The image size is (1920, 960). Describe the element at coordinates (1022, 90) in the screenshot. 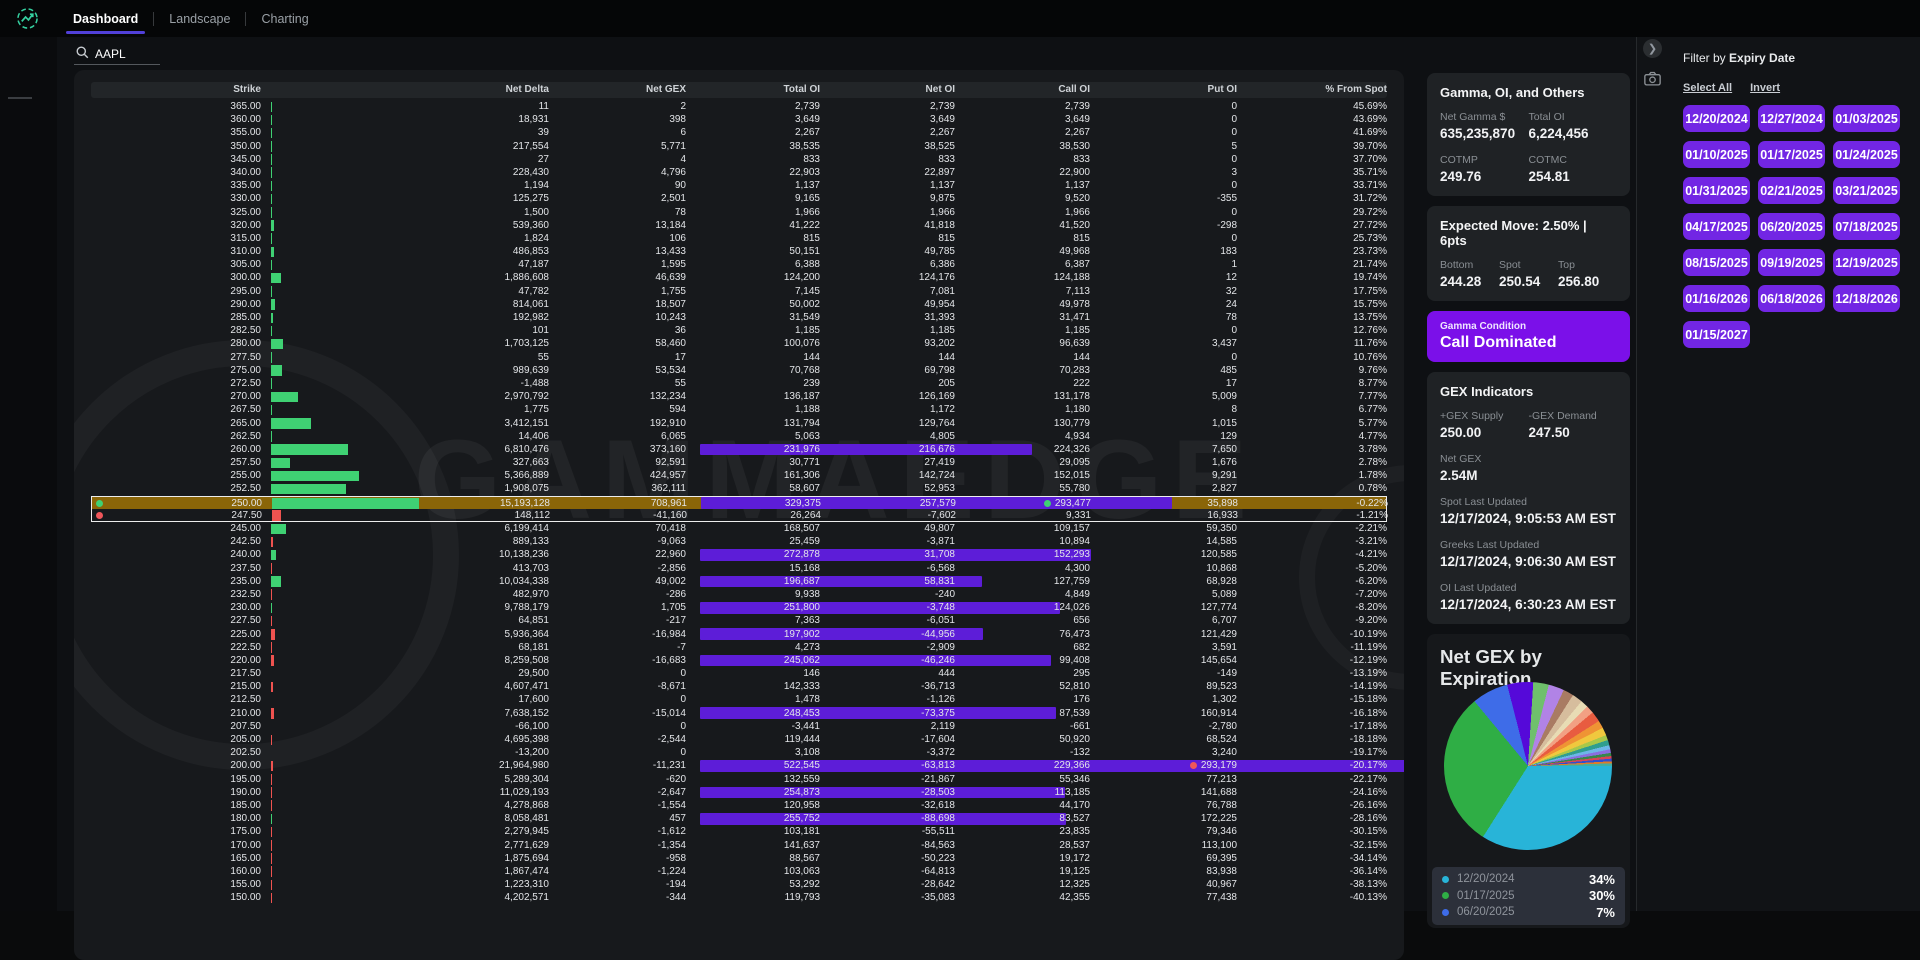

I see `column-header: Call OI` at that location.